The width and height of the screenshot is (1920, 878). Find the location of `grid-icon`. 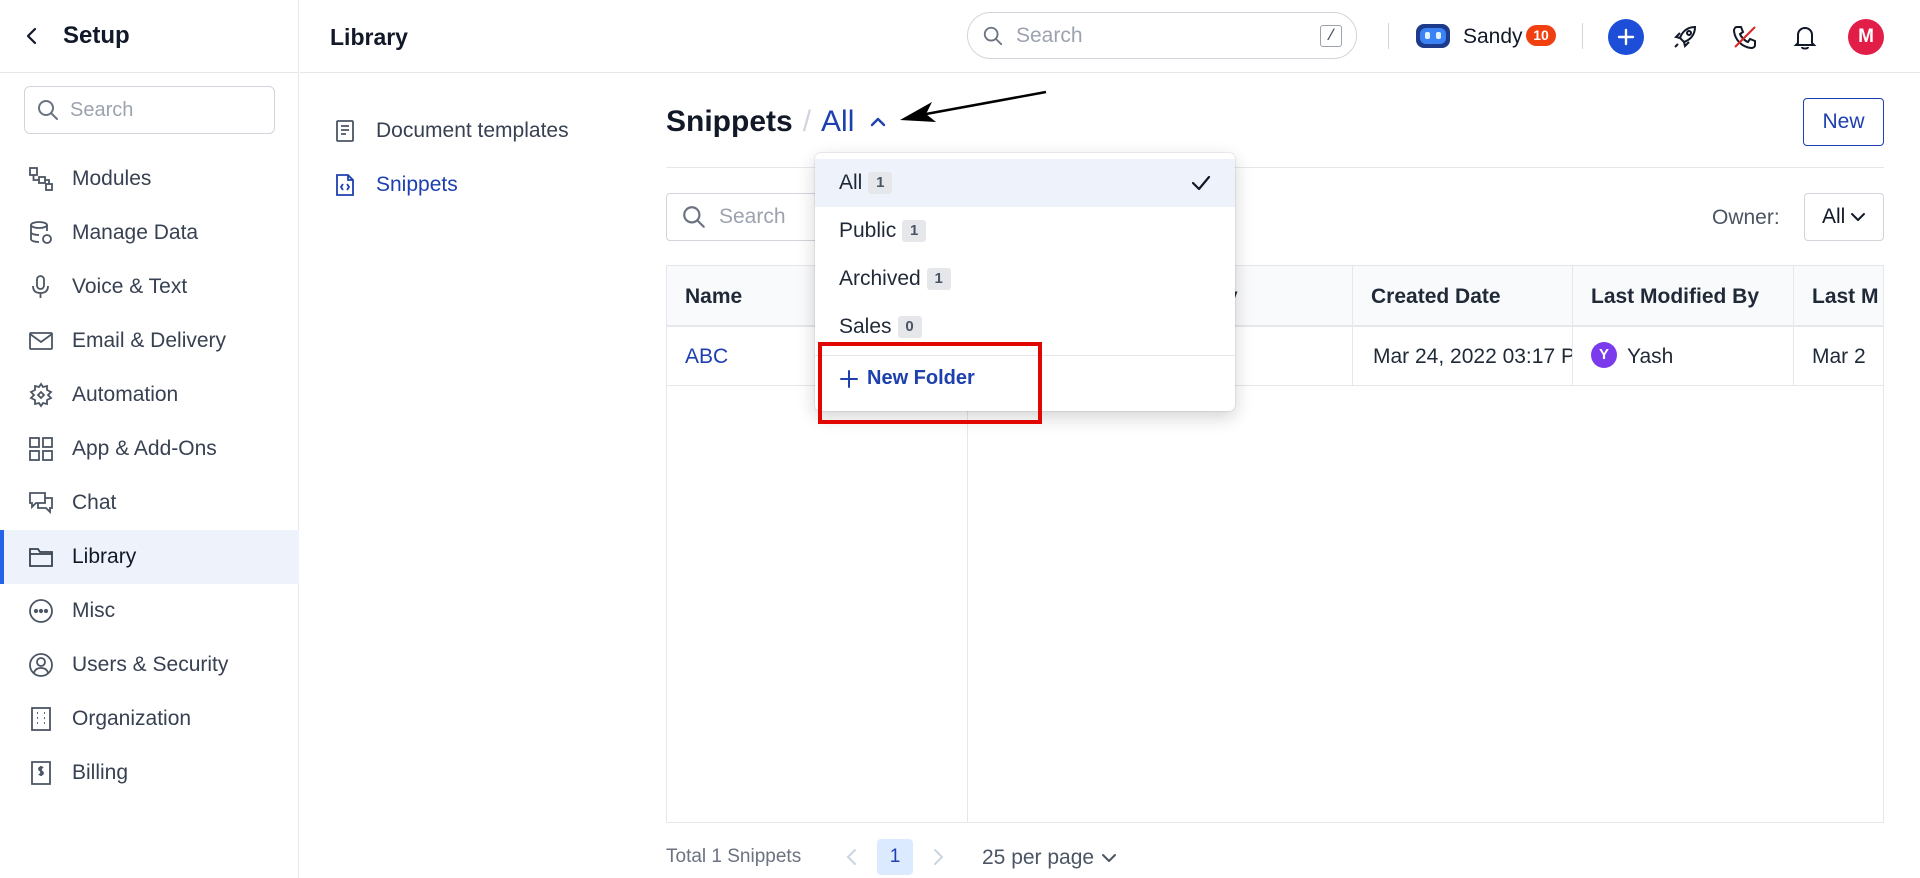

grid-icon is located at coordinates (41, 449).